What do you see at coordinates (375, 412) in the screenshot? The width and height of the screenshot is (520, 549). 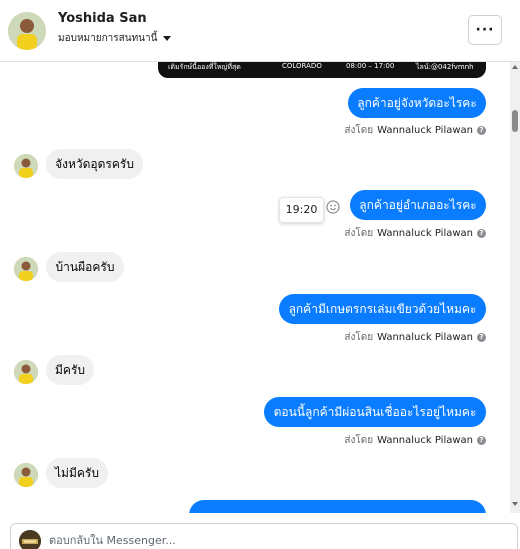 I see `message-bubble-outgoing: ตอนนี้ลูกค้ามีผ่อนสินเชื่ออะไรอยู่ไหมคะ` at bounding box center [375, 412].